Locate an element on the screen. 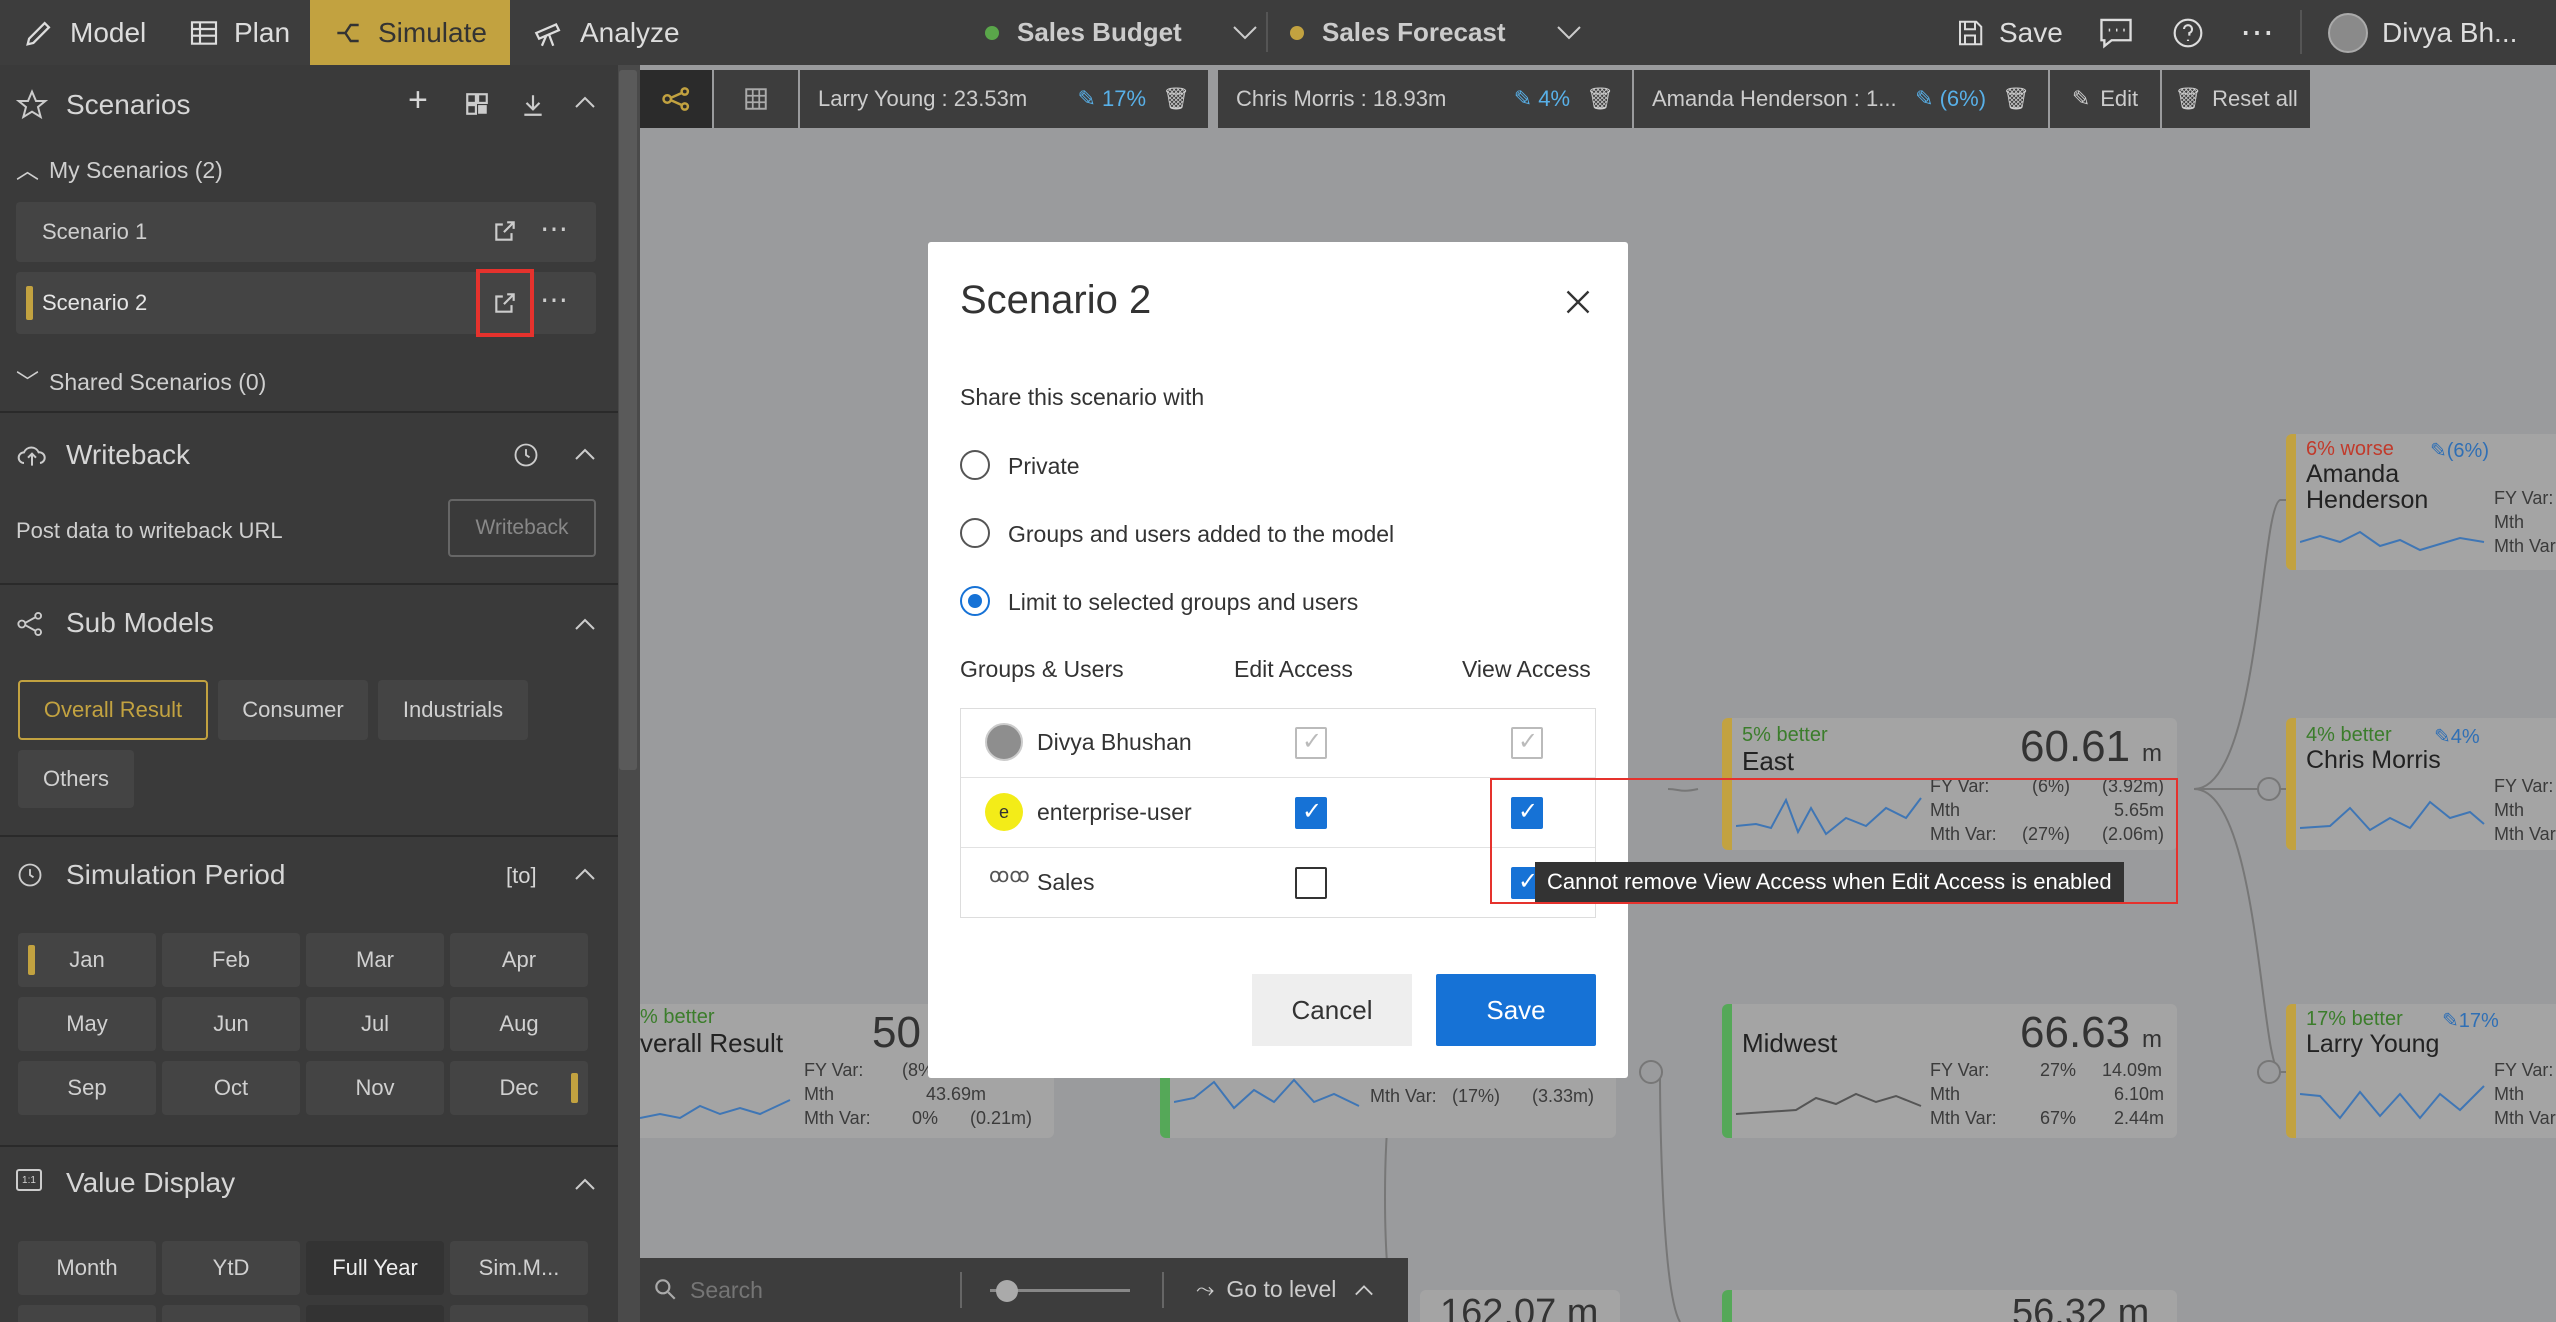 The height and width of the screenshot is (1322, 2556). tree-icon: ⤳ is located at coordinates (1205, 1289).